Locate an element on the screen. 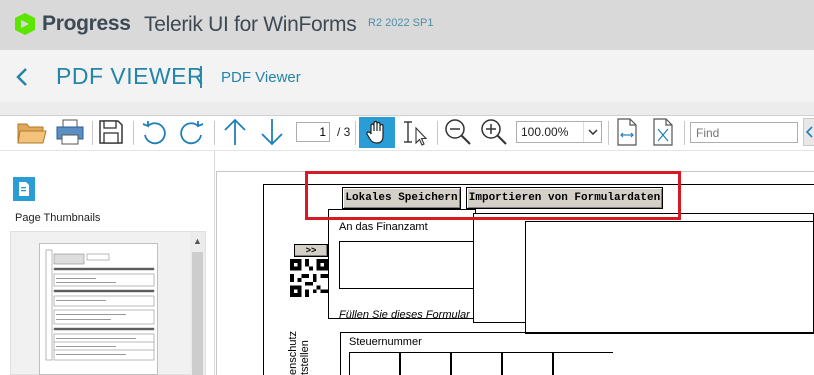 The height and width of the screenshot is (375, 814). pan-tool-button is located at coordinates (377, 132).